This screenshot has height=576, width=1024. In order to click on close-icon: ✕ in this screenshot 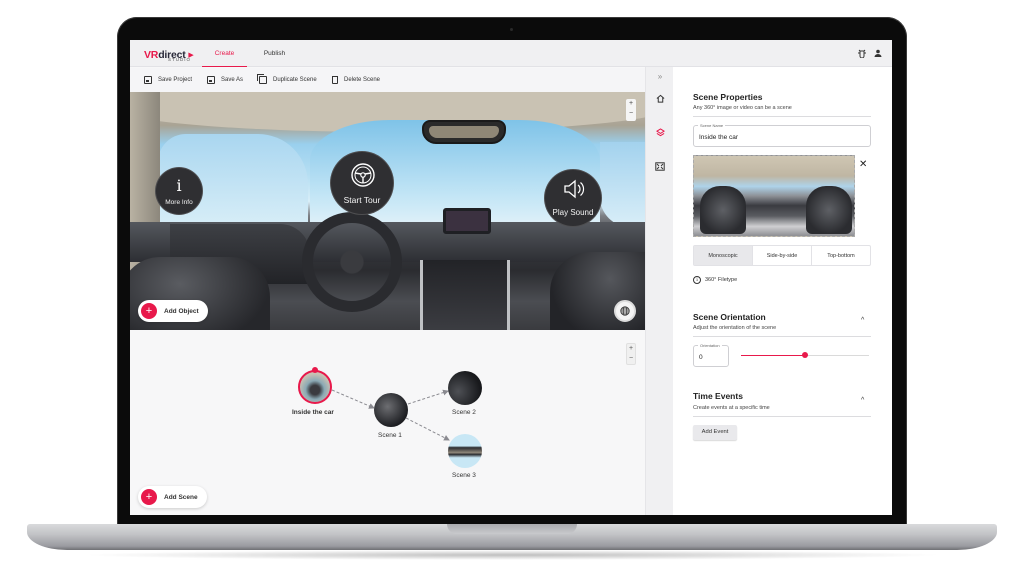, I will do `click(863, 164)`.